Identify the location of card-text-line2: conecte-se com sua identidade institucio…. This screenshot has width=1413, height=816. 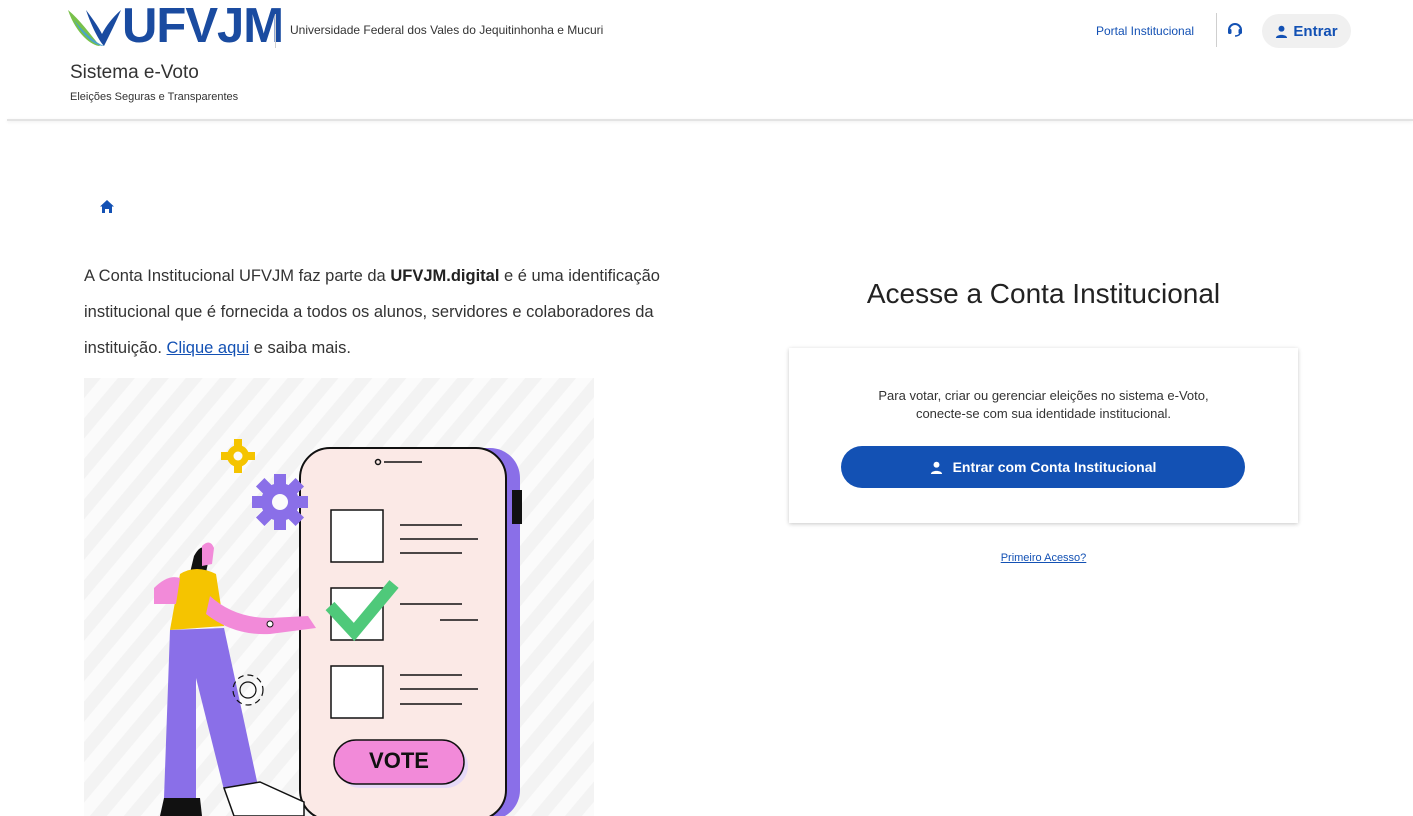
(1043, 413).